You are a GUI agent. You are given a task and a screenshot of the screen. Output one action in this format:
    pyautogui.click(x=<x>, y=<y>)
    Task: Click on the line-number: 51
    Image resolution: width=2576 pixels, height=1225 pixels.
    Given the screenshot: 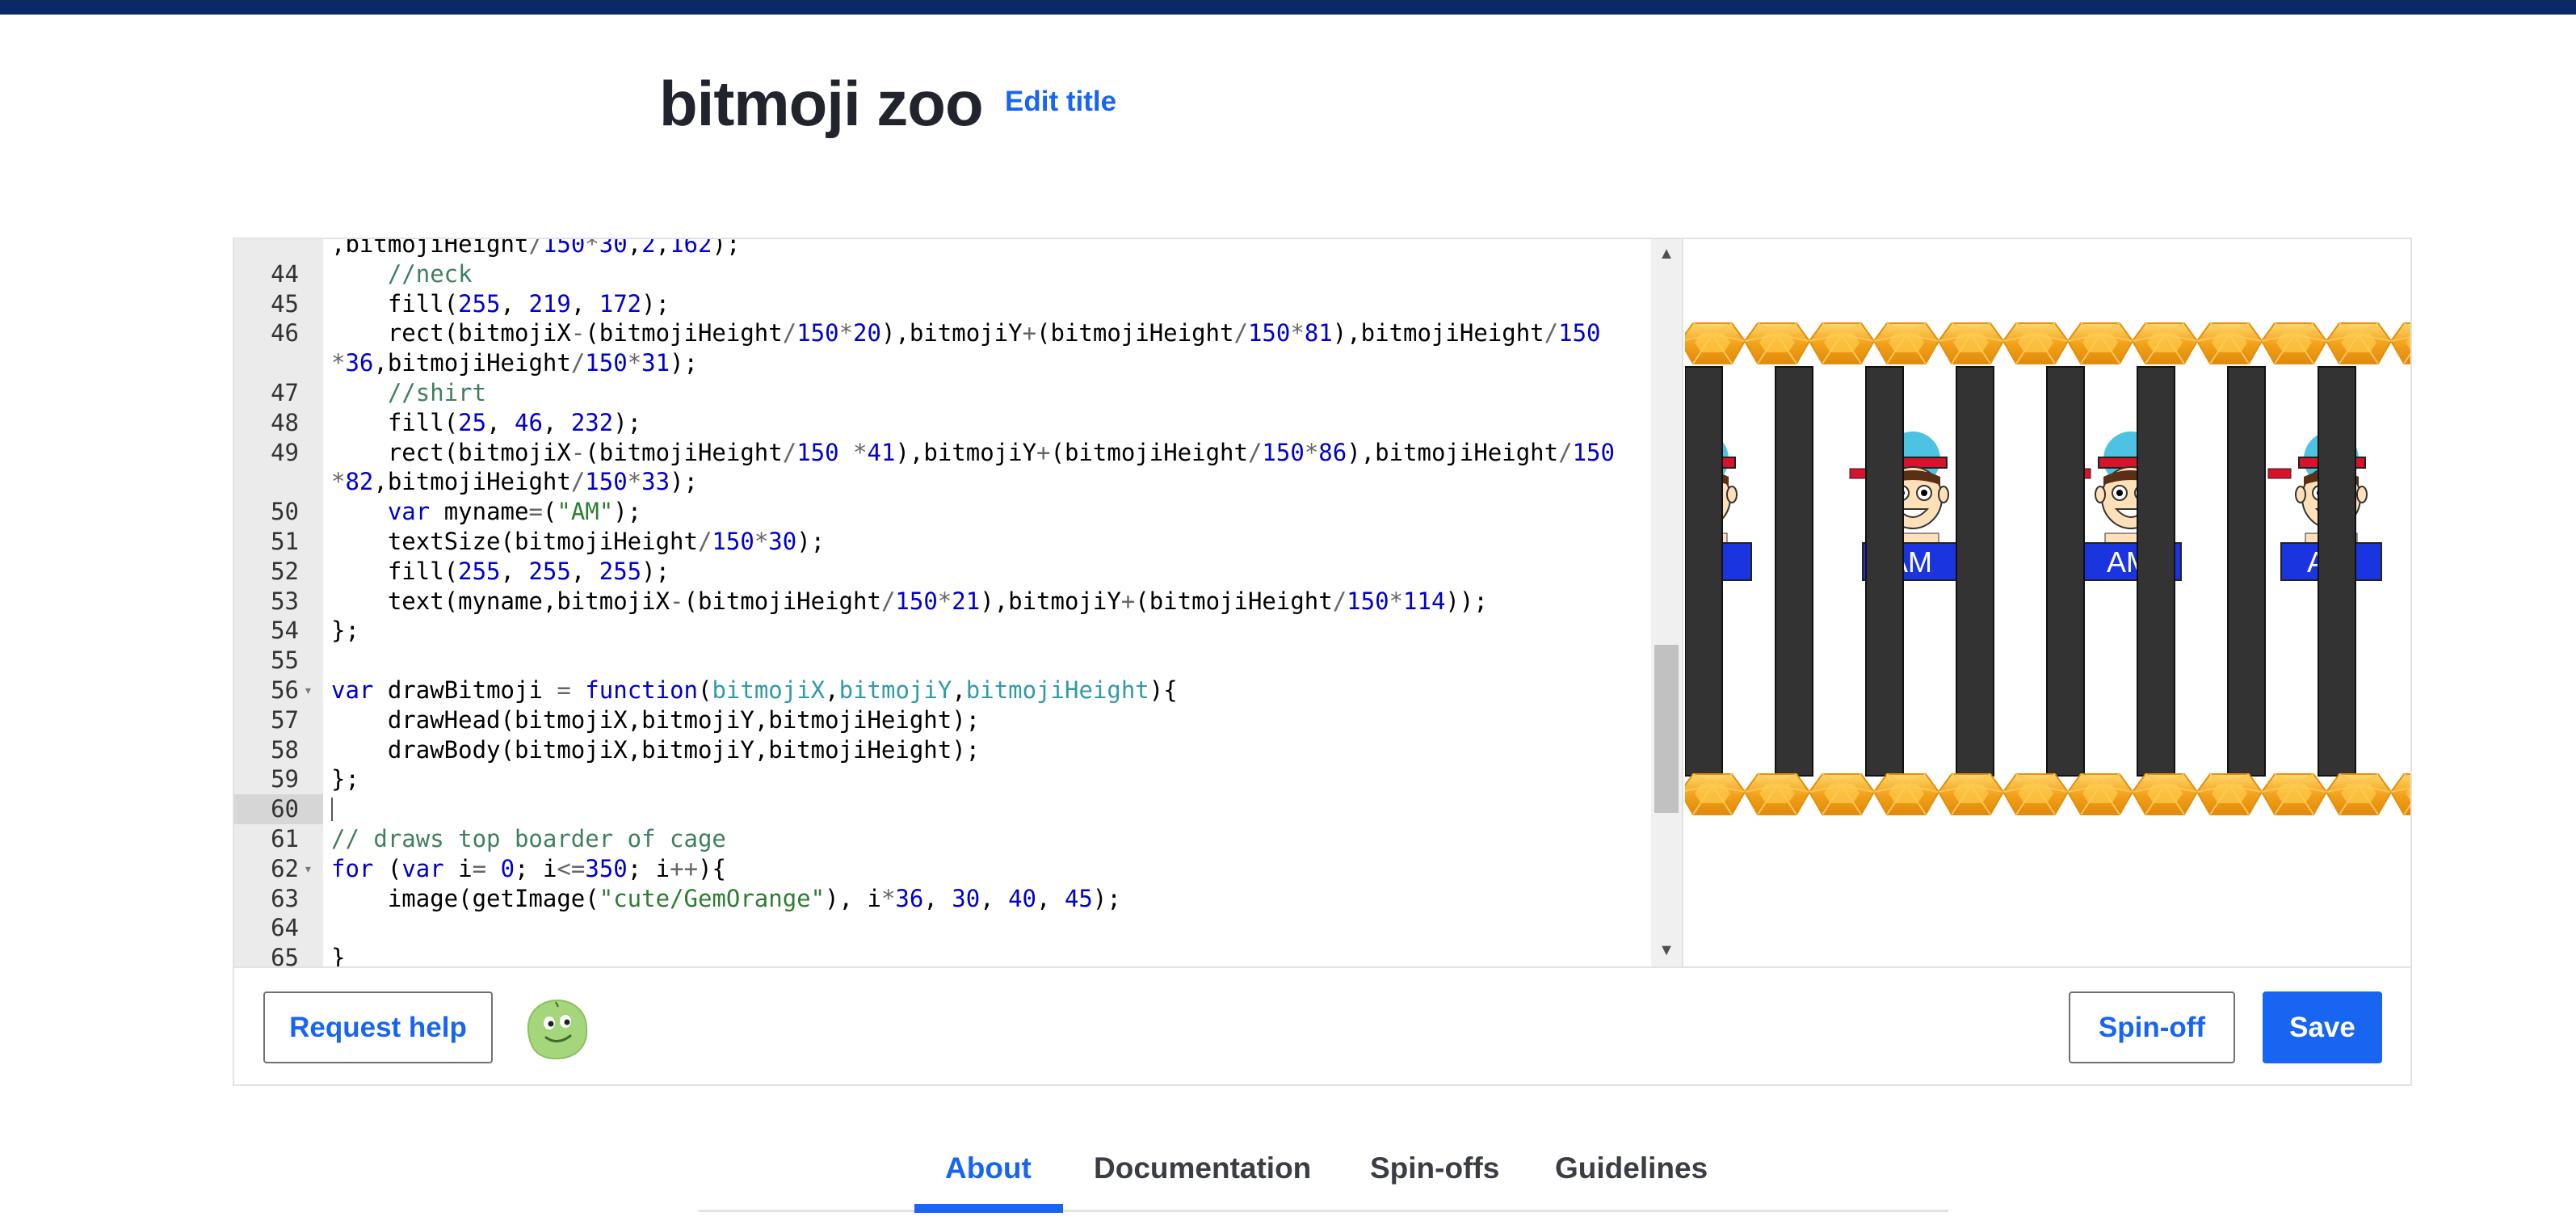 What is the action you would take?
    pyautogui.click(x=285, y=541)
    